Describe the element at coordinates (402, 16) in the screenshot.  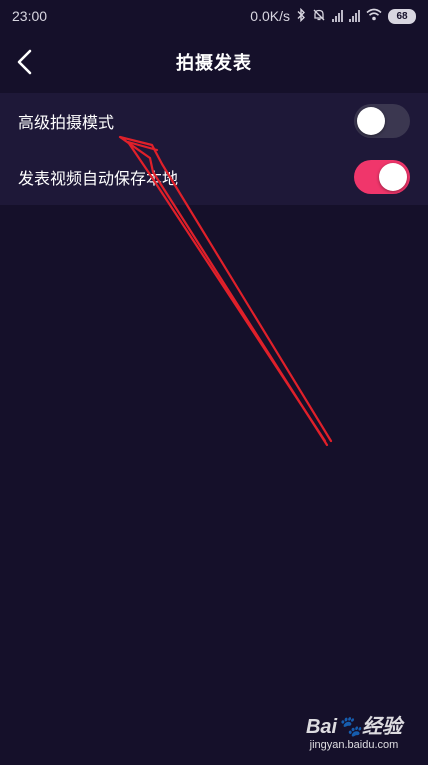
I see `battery-icon: 68` at that location.